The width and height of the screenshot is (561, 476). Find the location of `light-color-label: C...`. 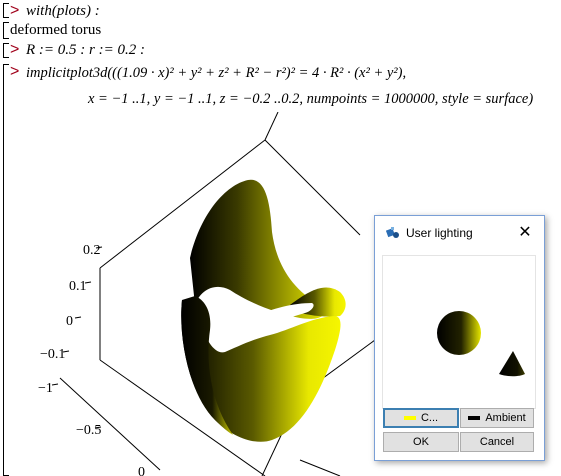

light-color-label: C... is located at coordinates (429, 418).